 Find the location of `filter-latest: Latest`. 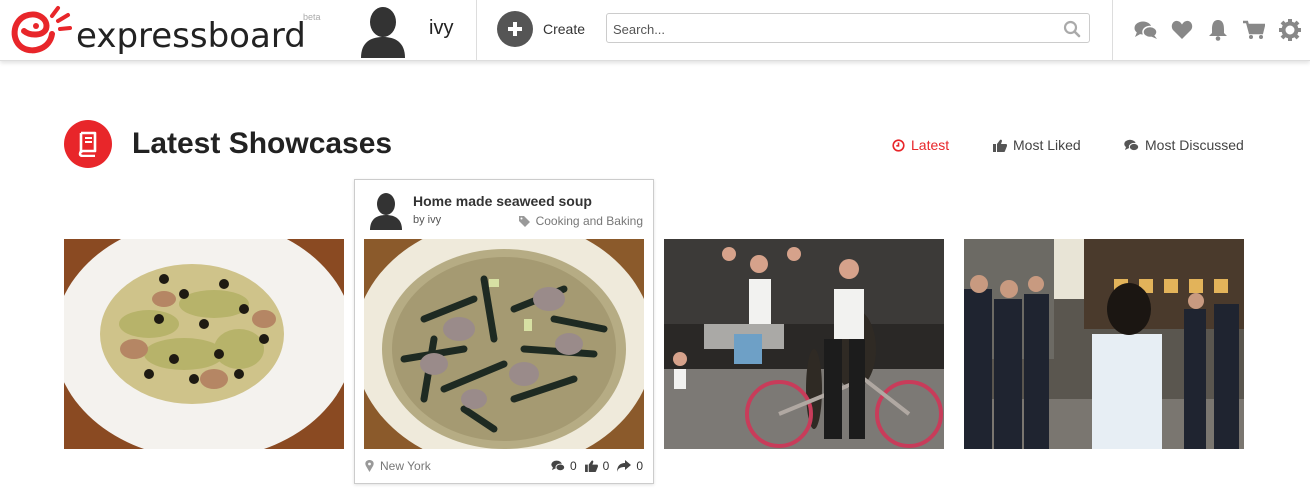

filter-latest: Latest is located at coordinates (920, 145).